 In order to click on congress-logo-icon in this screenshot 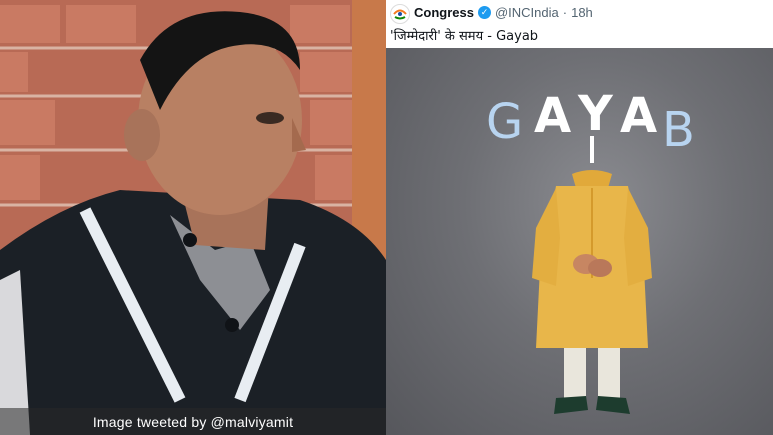, I will do `click(400, 14)`.